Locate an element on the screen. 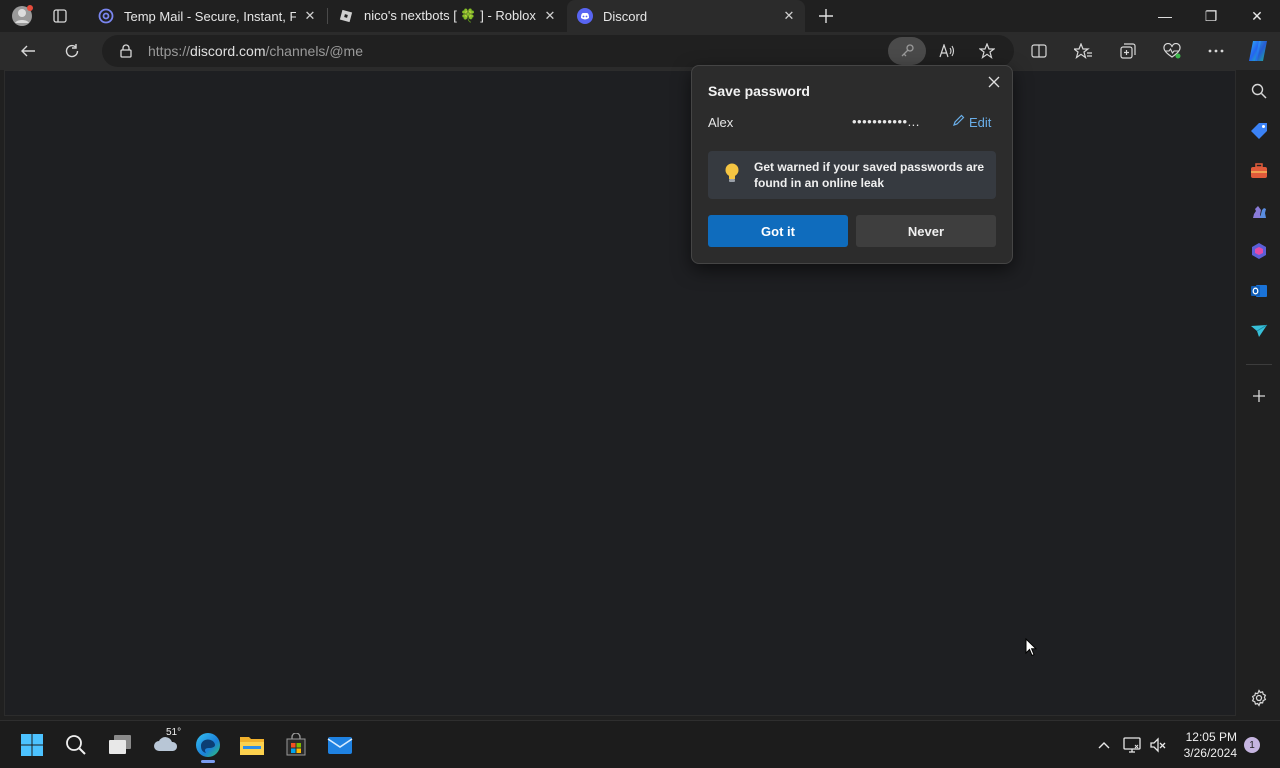  weather-temperature: 51° is located at coordinates (174, 732).